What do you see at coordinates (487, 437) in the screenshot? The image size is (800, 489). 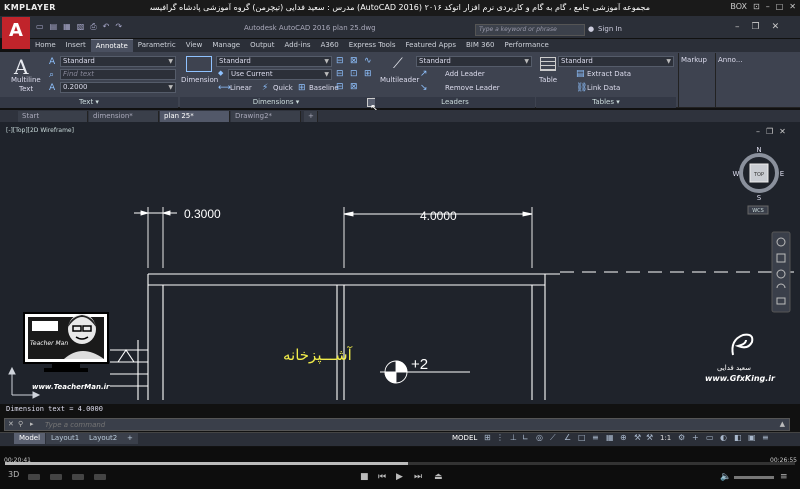 I see `grid-icon: ⊞` at bounding box center [487, 437].